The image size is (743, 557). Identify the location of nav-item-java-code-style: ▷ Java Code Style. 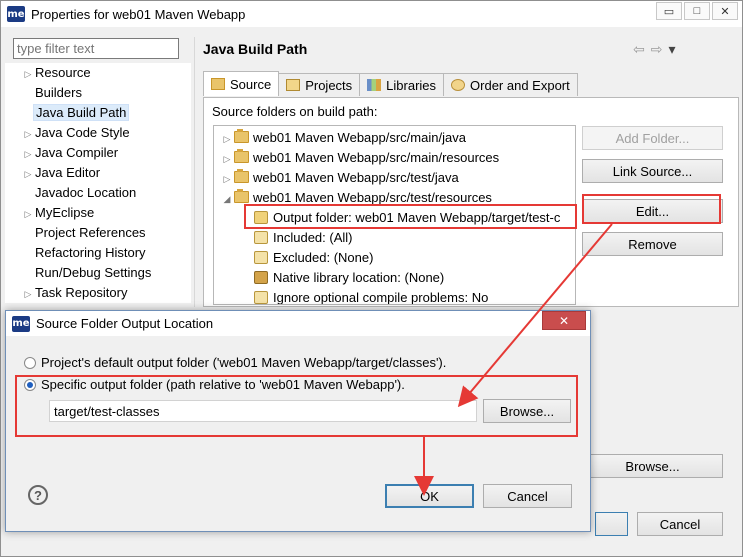
(75, 133).